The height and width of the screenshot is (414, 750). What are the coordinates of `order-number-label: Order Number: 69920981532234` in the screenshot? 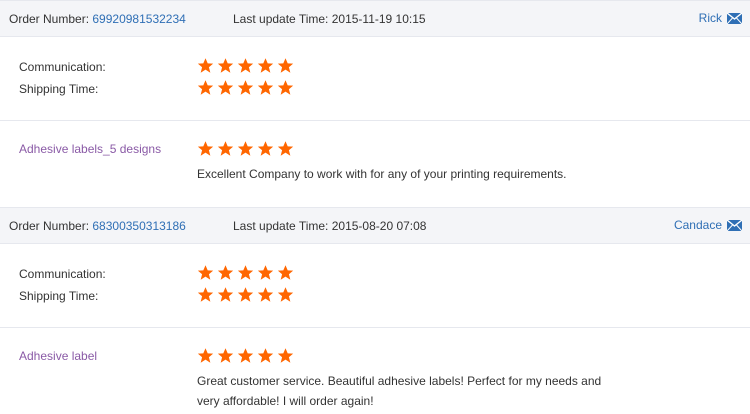 It's located at (97, 19).